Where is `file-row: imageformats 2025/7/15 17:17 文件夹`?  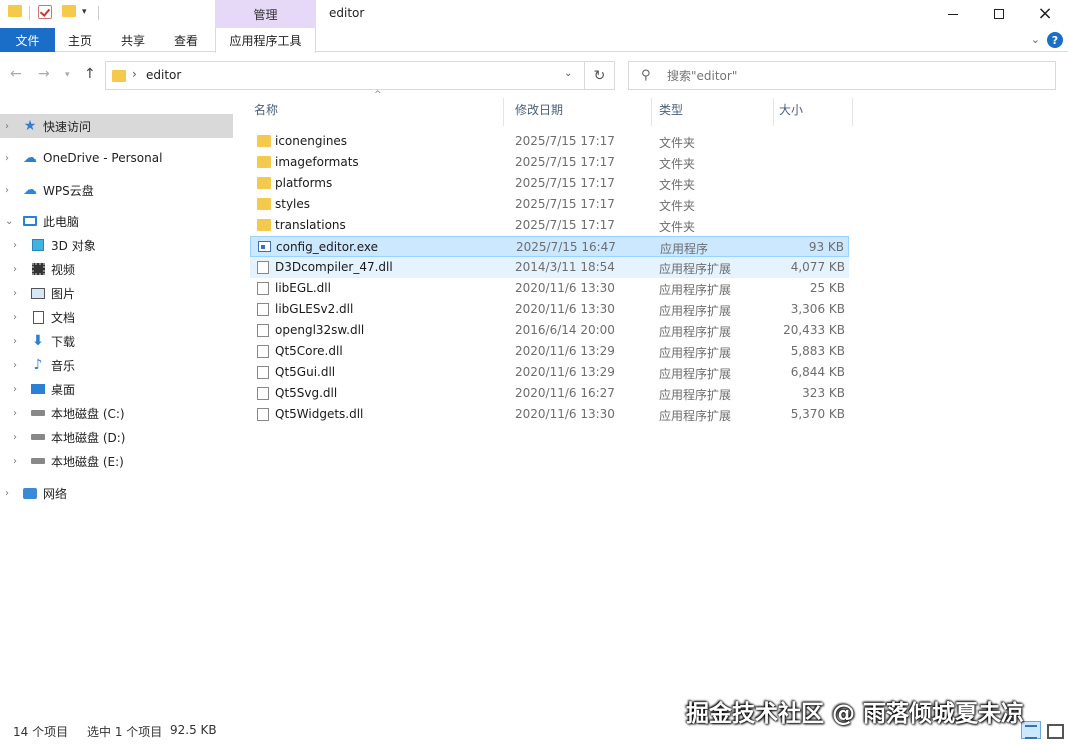
file-row: imageformats 2025/7/15 17:17 文件夹 is located at coordinates (549, 162).